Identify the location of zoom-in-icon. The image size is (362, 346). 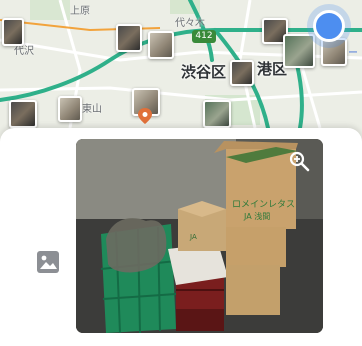
(299, 161).